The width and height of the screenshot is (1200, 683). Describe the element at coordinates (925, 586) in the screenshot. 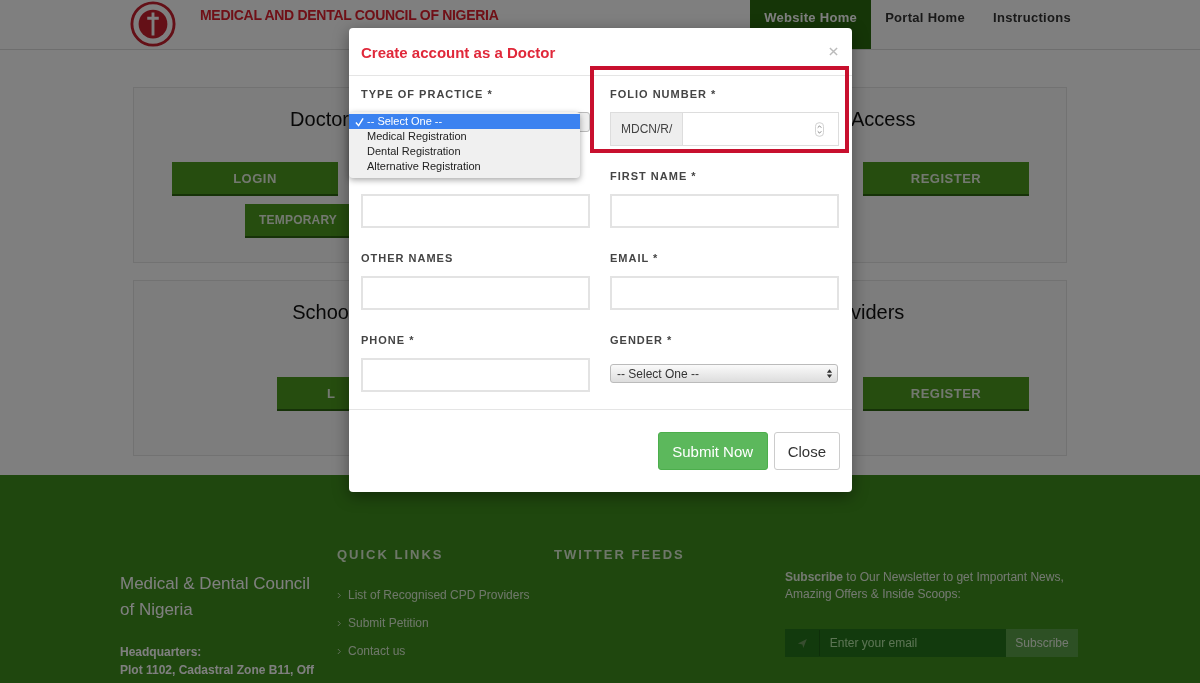

I see `newsletter-text: Subscribe to Our Newsletter to get Important News, Amazing Offers & Inside Scoops:` at that location.